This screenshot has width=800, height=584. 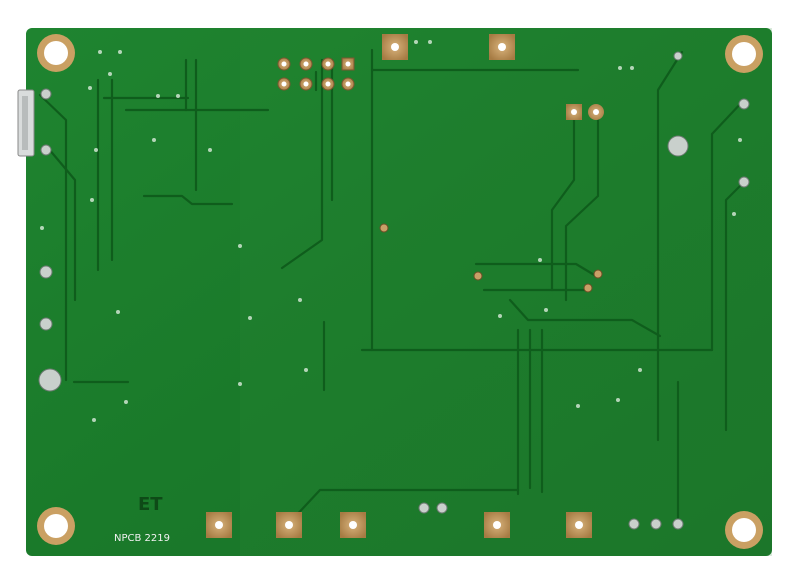 What do you see at coordinates (142, 538) in the screenshot?
I see `silkscreen-label: NPCB 2219` at bounding box center [142, 538].